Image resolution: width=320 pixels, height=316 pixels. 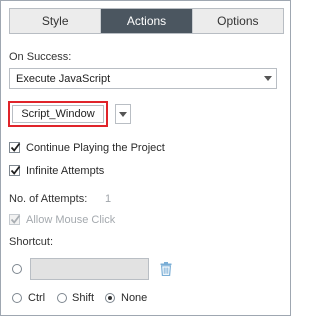 I want to click on on-success-value: Execute JavaScript, so click(x=63, y=79).